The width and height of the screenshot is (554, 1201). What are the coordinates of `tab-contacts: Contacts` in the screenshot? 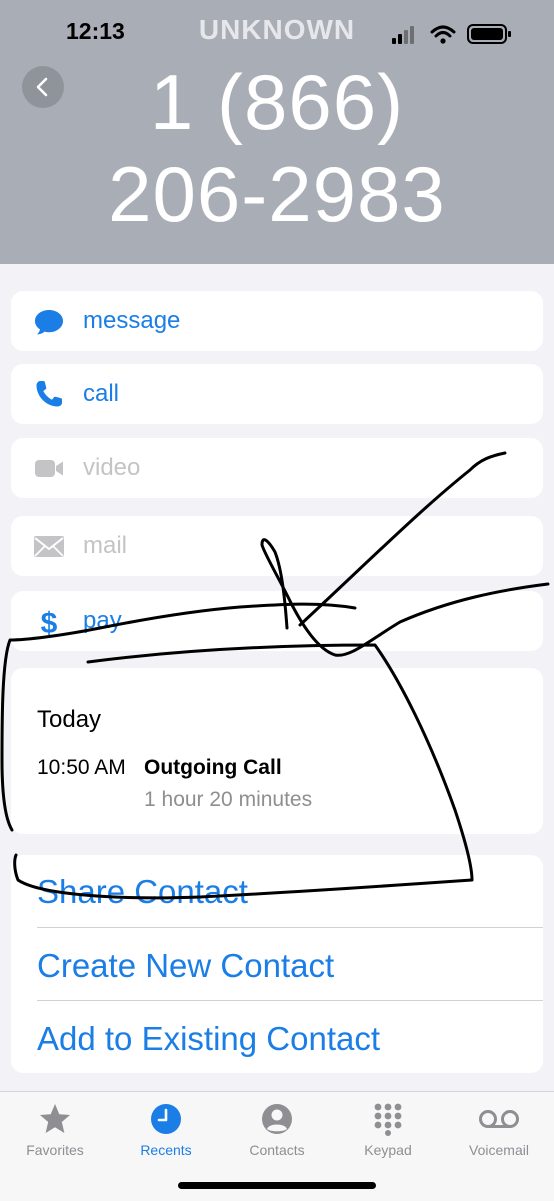 It's located at (277, 1130).